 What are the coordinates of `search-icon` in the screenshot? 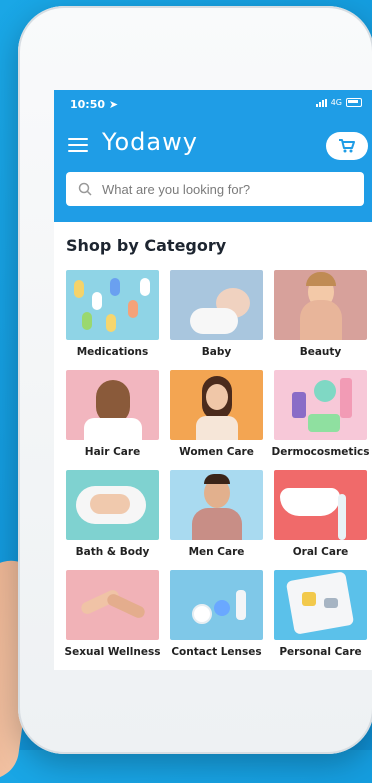 It's located at (85, 189).